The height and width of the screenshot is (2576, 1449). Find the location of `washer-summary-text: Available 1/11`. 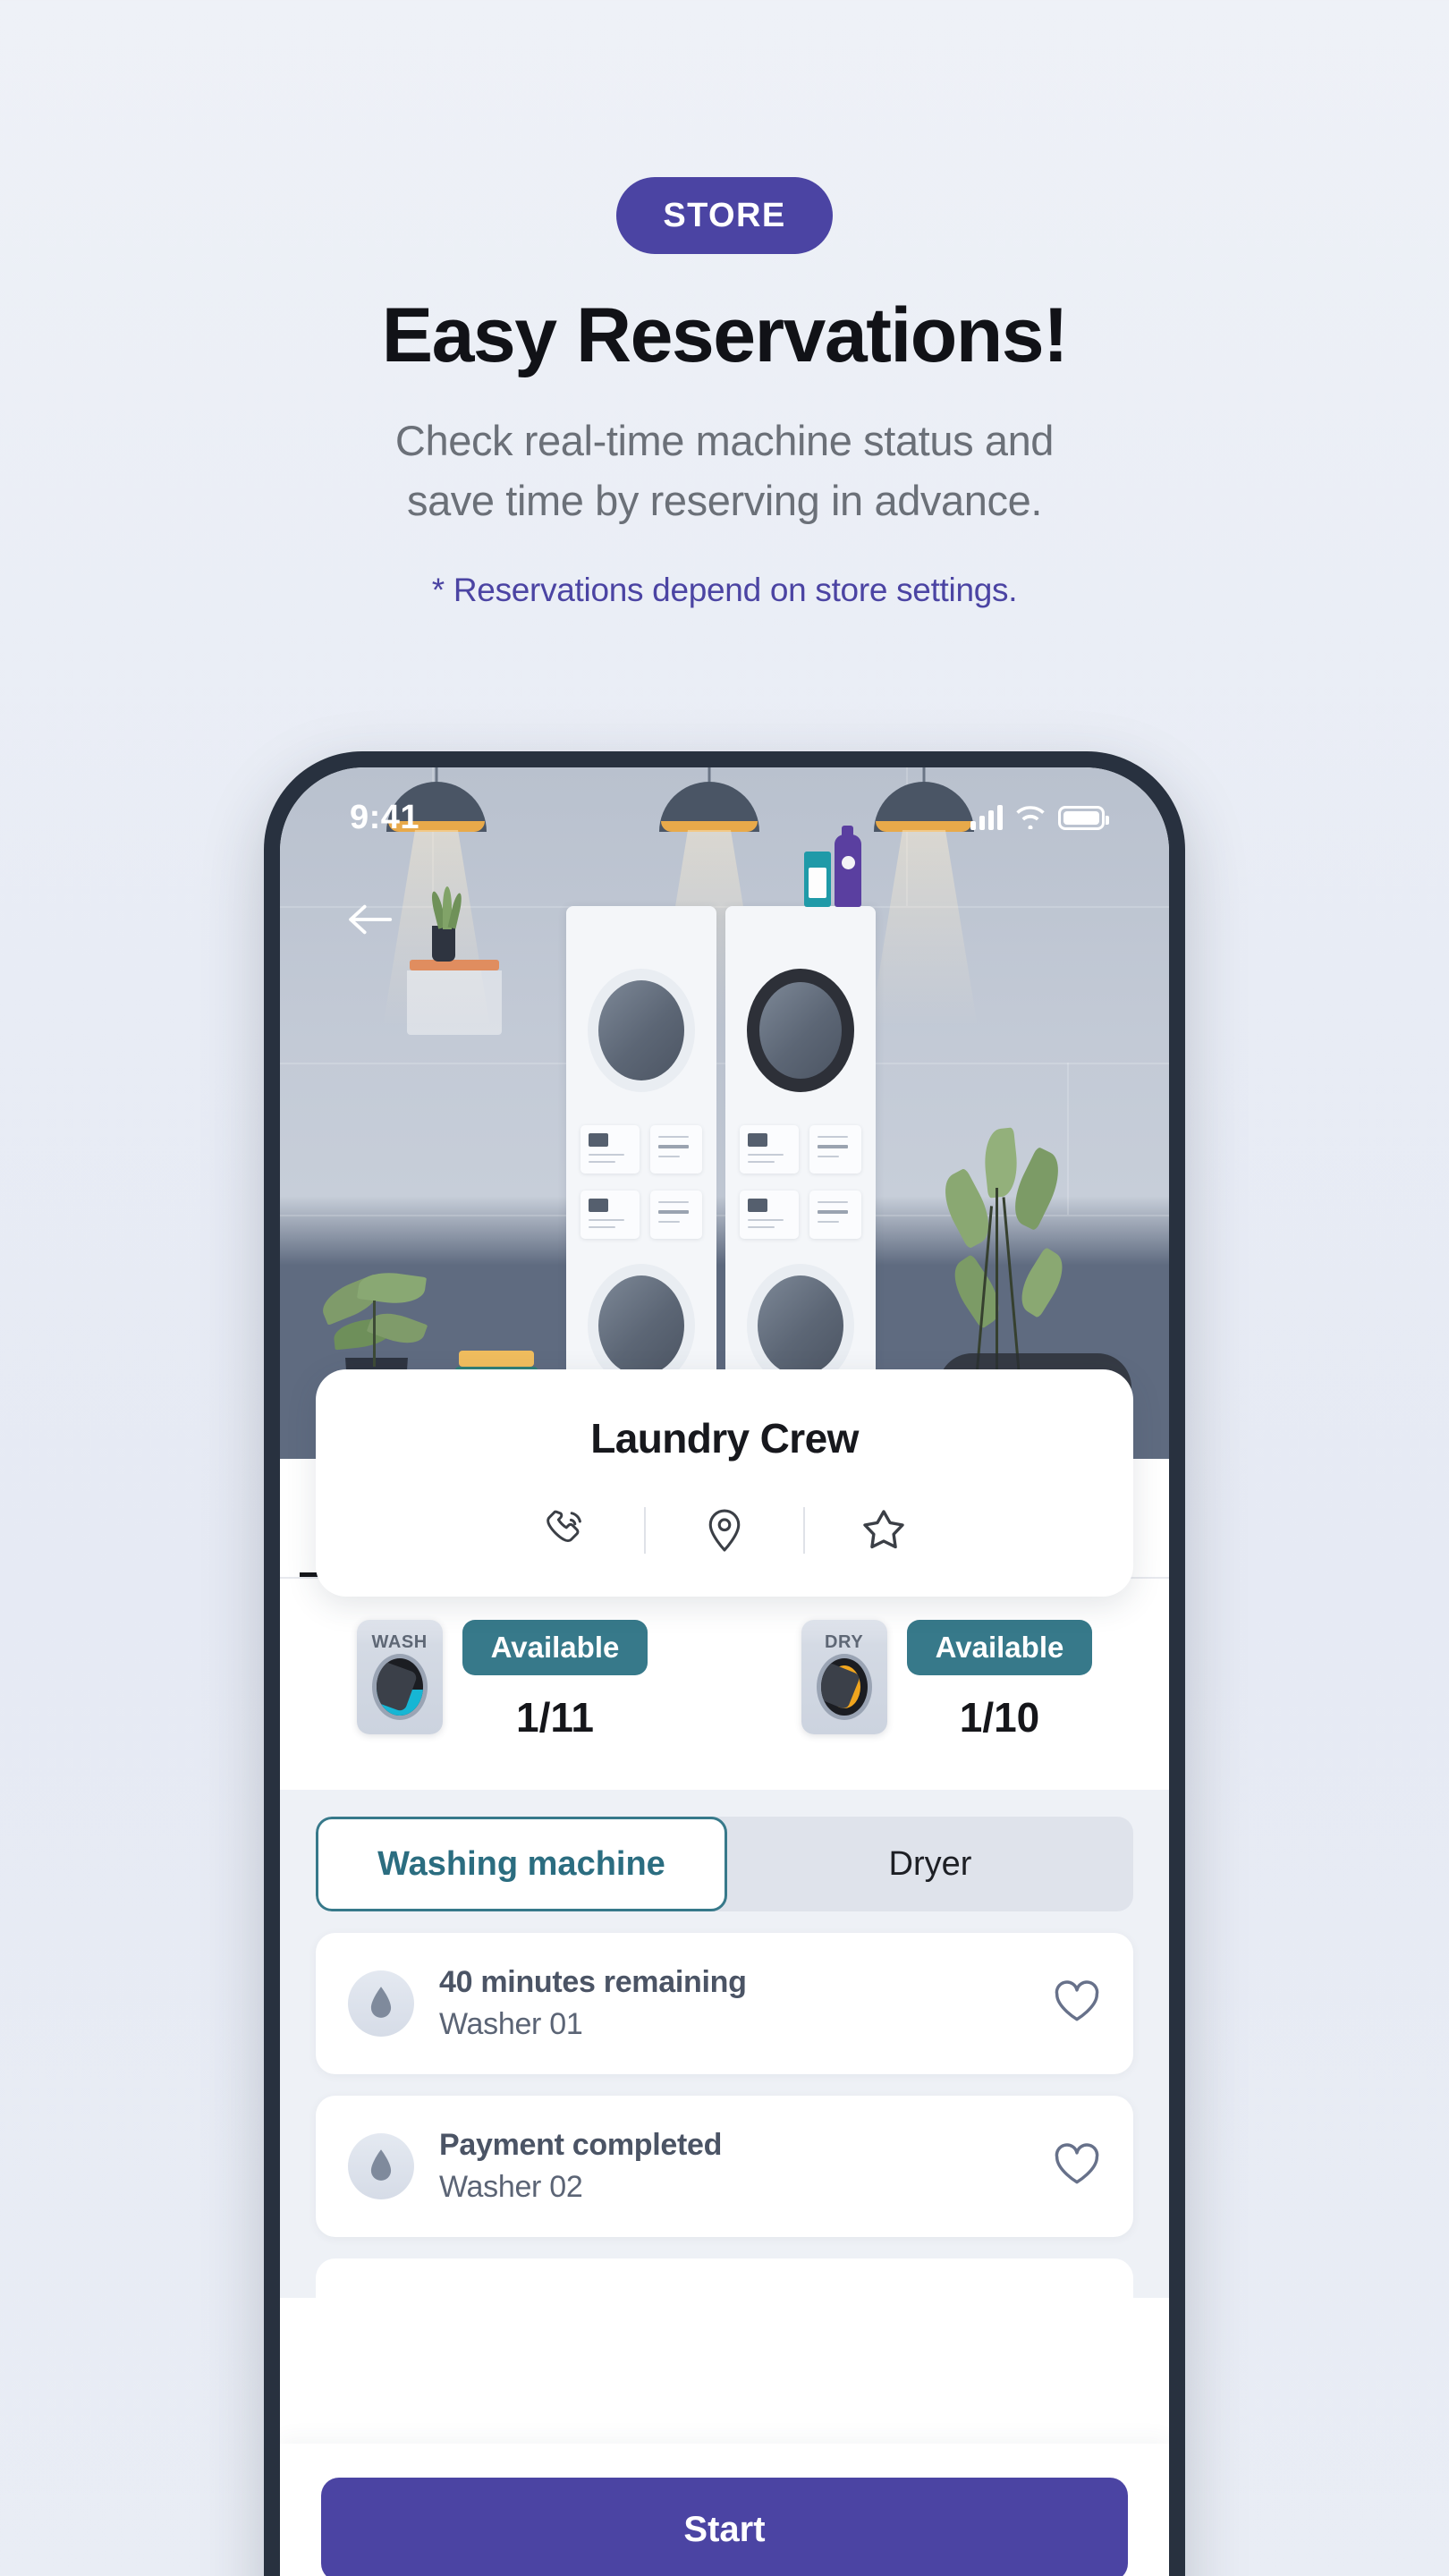

washer-summary-text: Available 1/11 is located at coordinates (555, 1680).